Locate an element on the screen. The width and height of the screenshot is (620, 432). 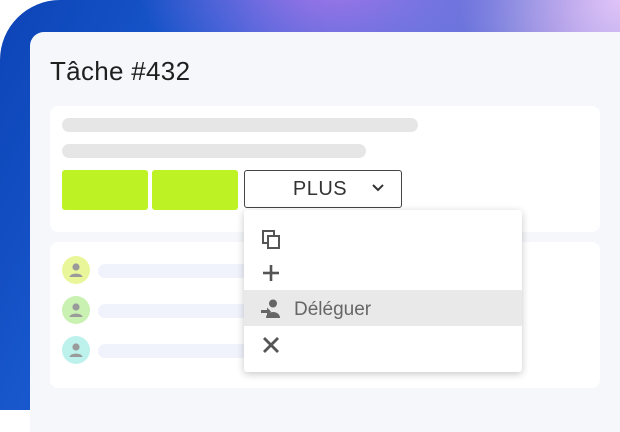
primary-action-button is located at coordinates (105, 190).